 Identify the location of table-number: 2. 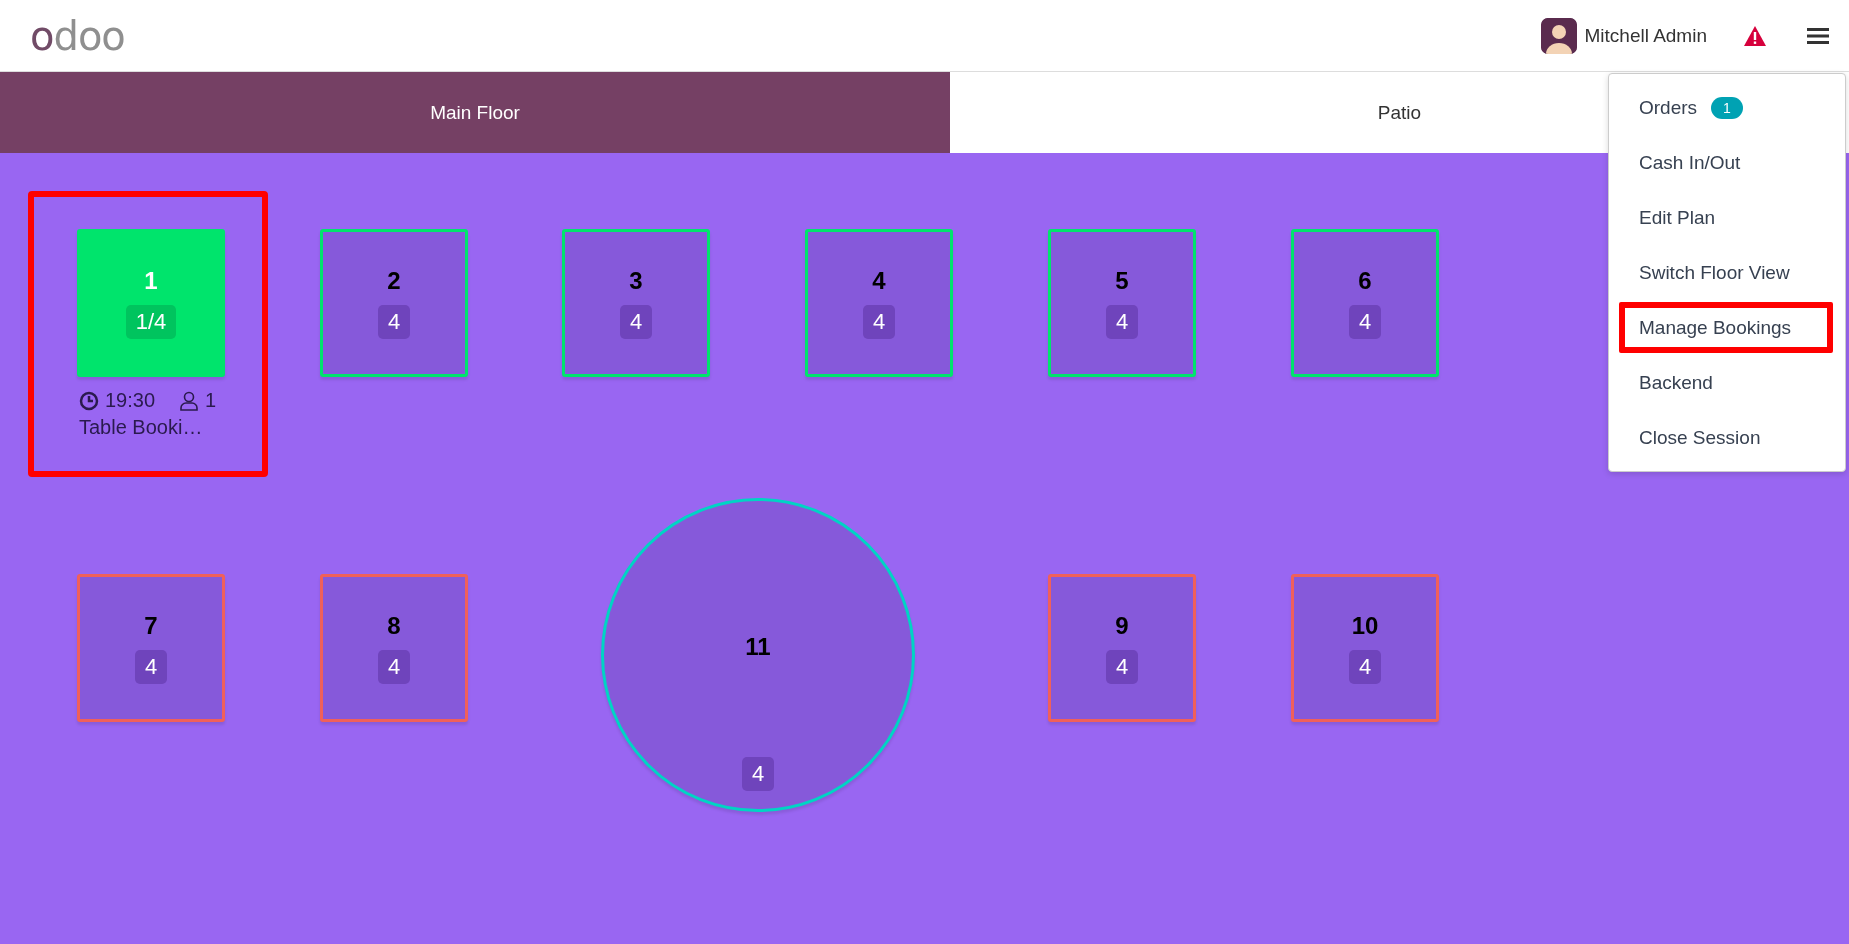
(394, 281).